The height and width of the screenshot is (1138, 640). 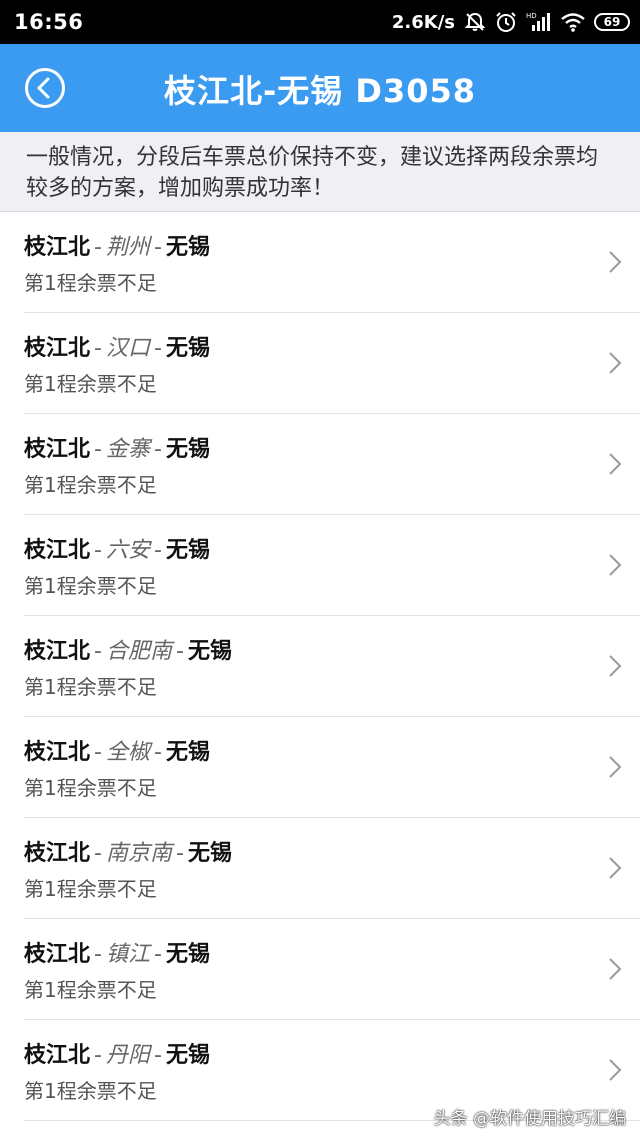 What do you see at coordinates (573, 22) in the screenshot?
I see `wifi-icon` at bounding box center [573, 22].